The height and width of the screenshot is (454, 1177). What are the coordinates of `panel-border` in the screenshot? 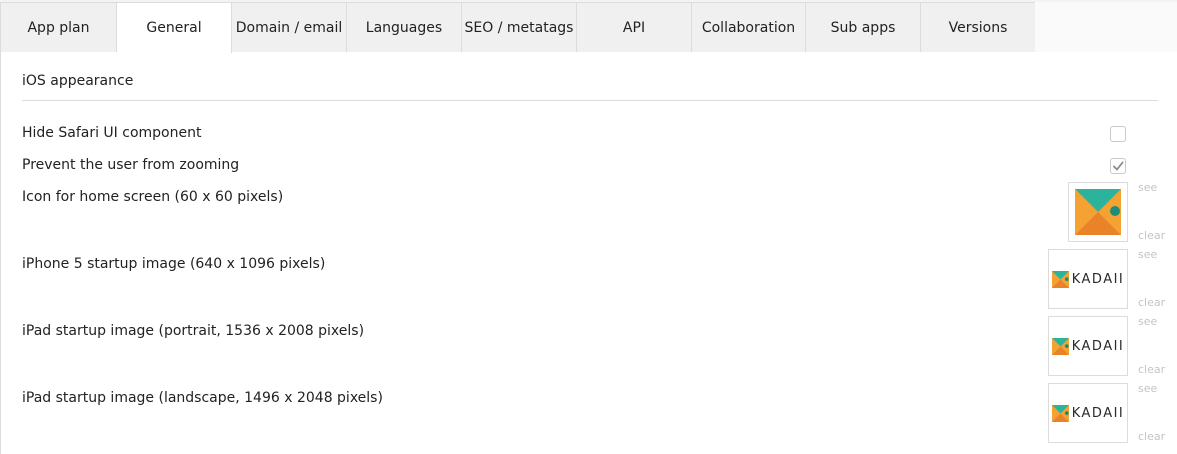 It's located at (0, 253).